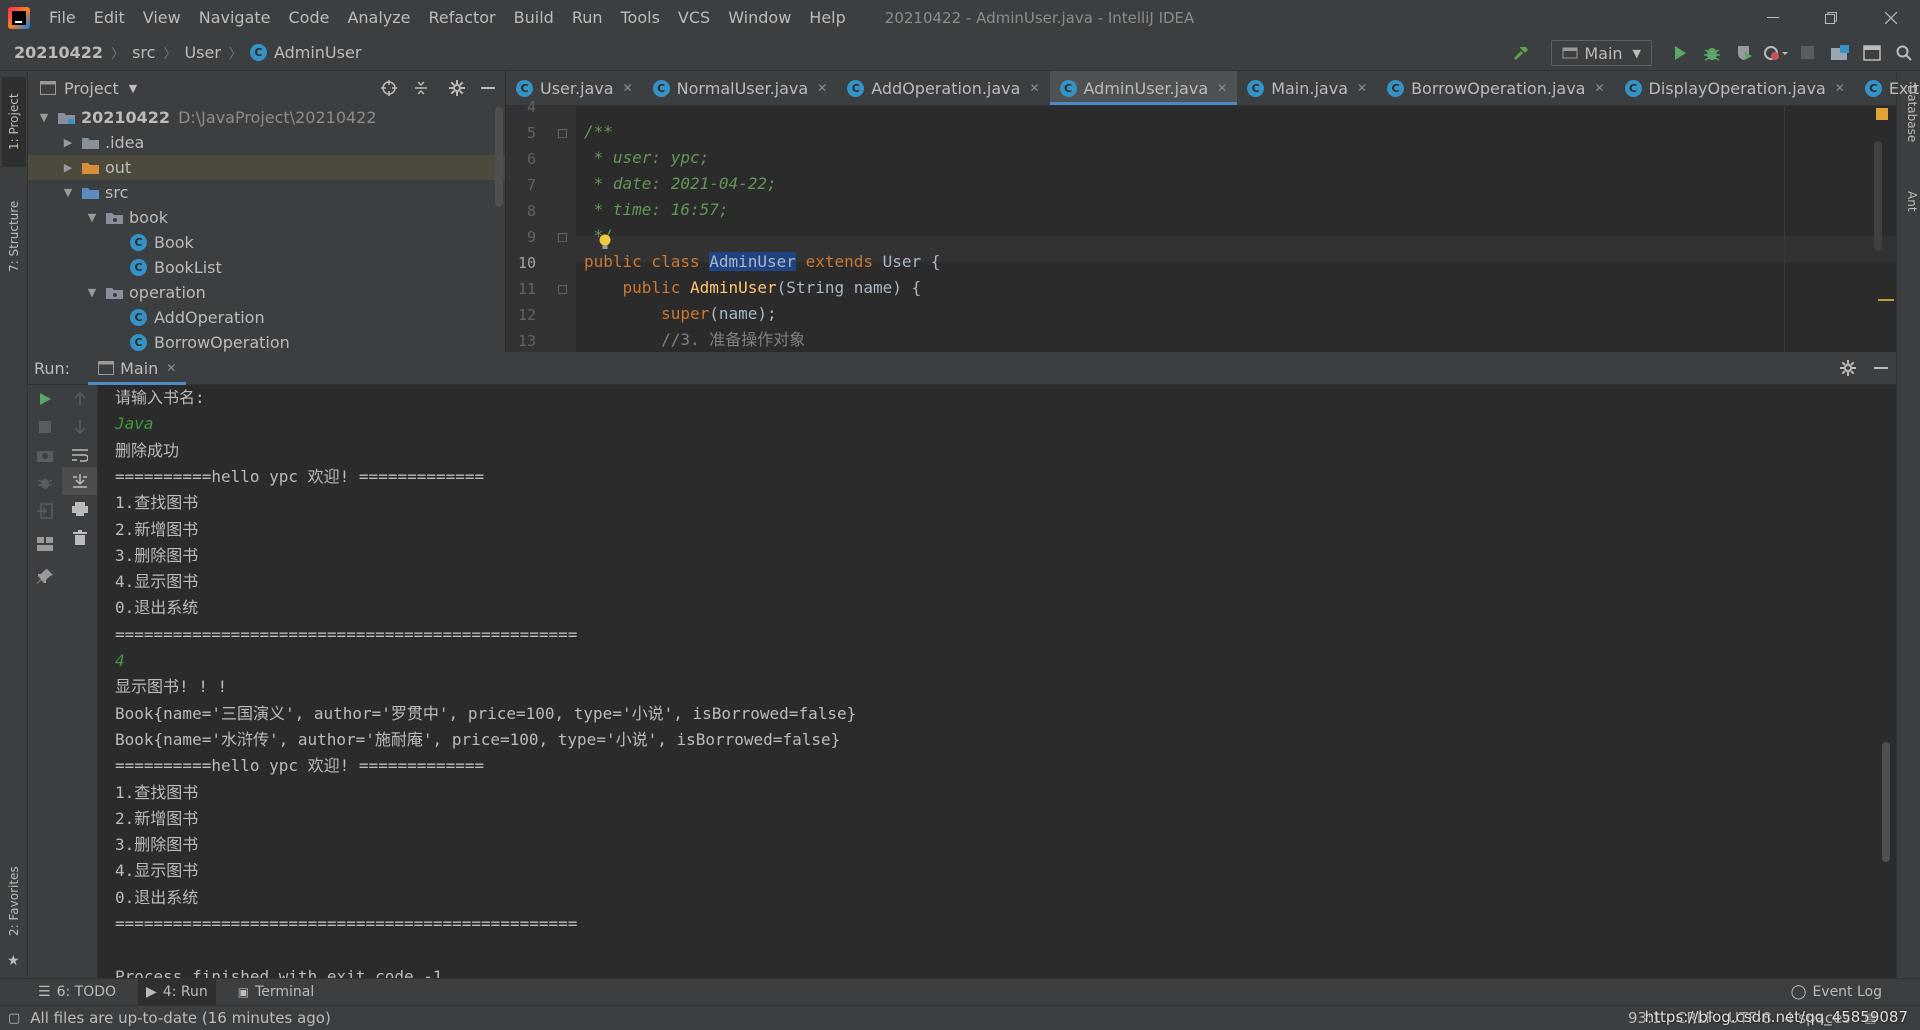 This screenshot has width=1920, height=1030. I want to click on camera-icon, so click(45, 455).